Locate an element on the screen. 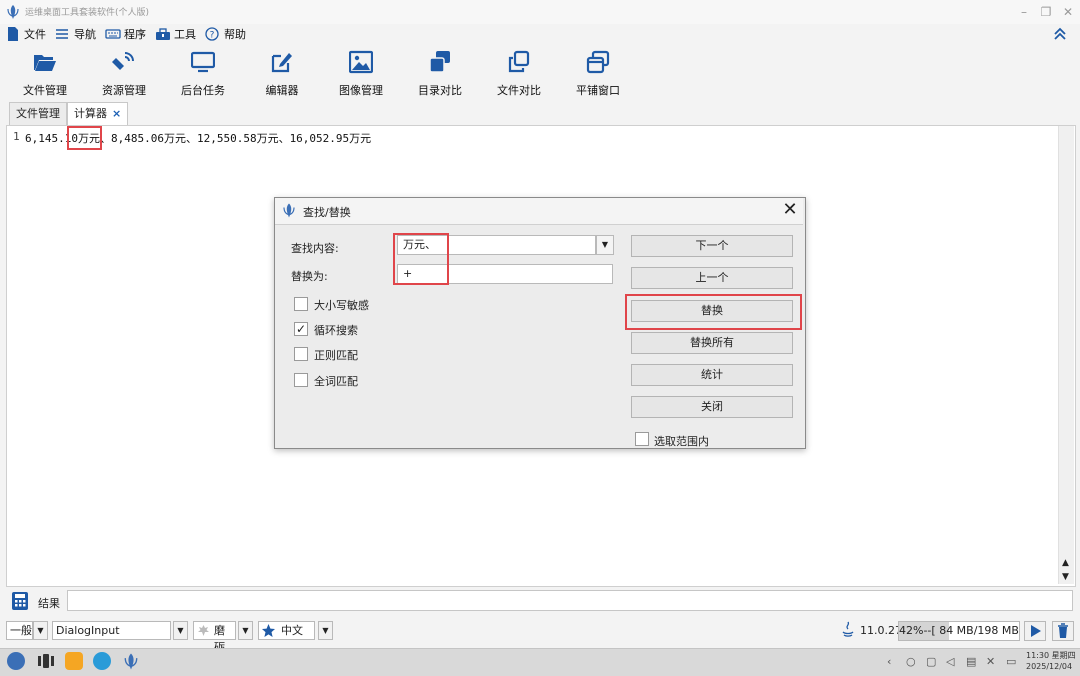  folder-open-icon is located at coordinates (45, 63).